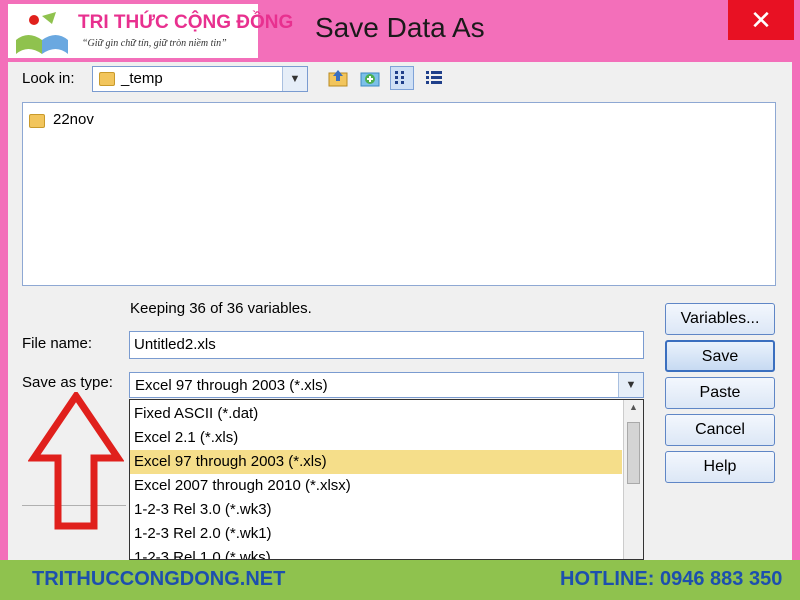  What do you see at coordinates (402, 78) in the screenshot?
I see `list-view-icon` at bounding box center [402, 78].